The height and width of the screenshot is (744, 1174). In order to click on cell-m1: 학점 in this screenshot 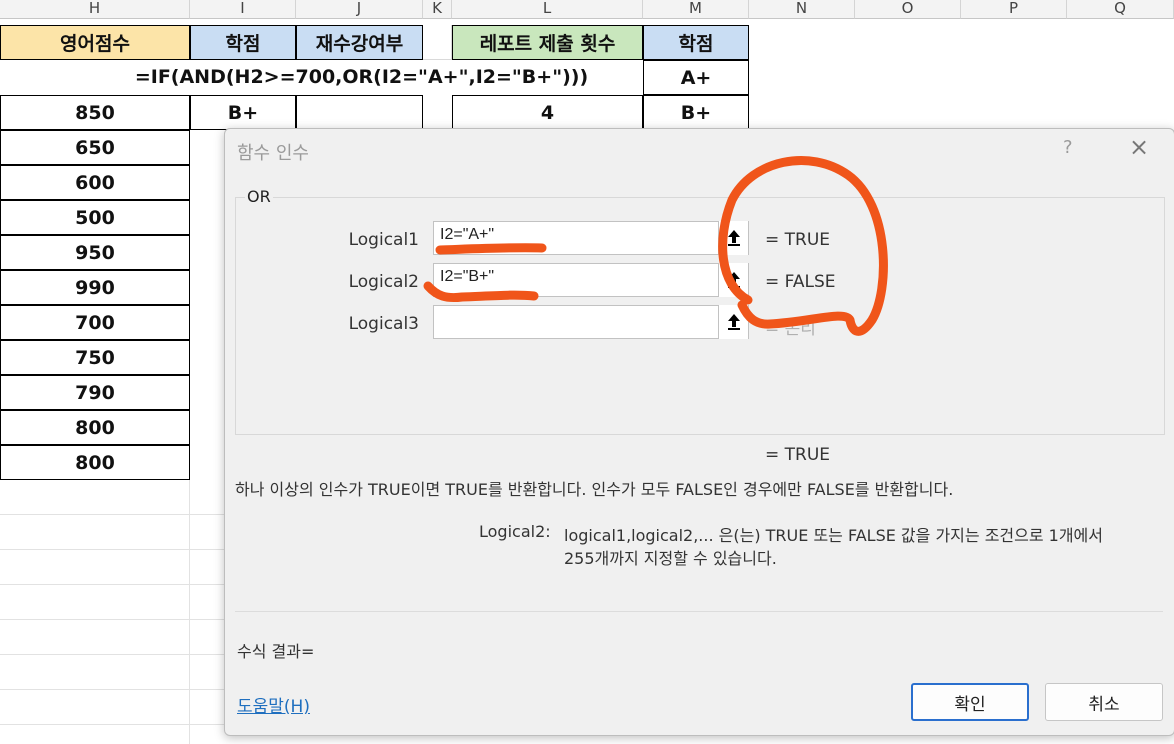, I will do `click(696, 42)`.